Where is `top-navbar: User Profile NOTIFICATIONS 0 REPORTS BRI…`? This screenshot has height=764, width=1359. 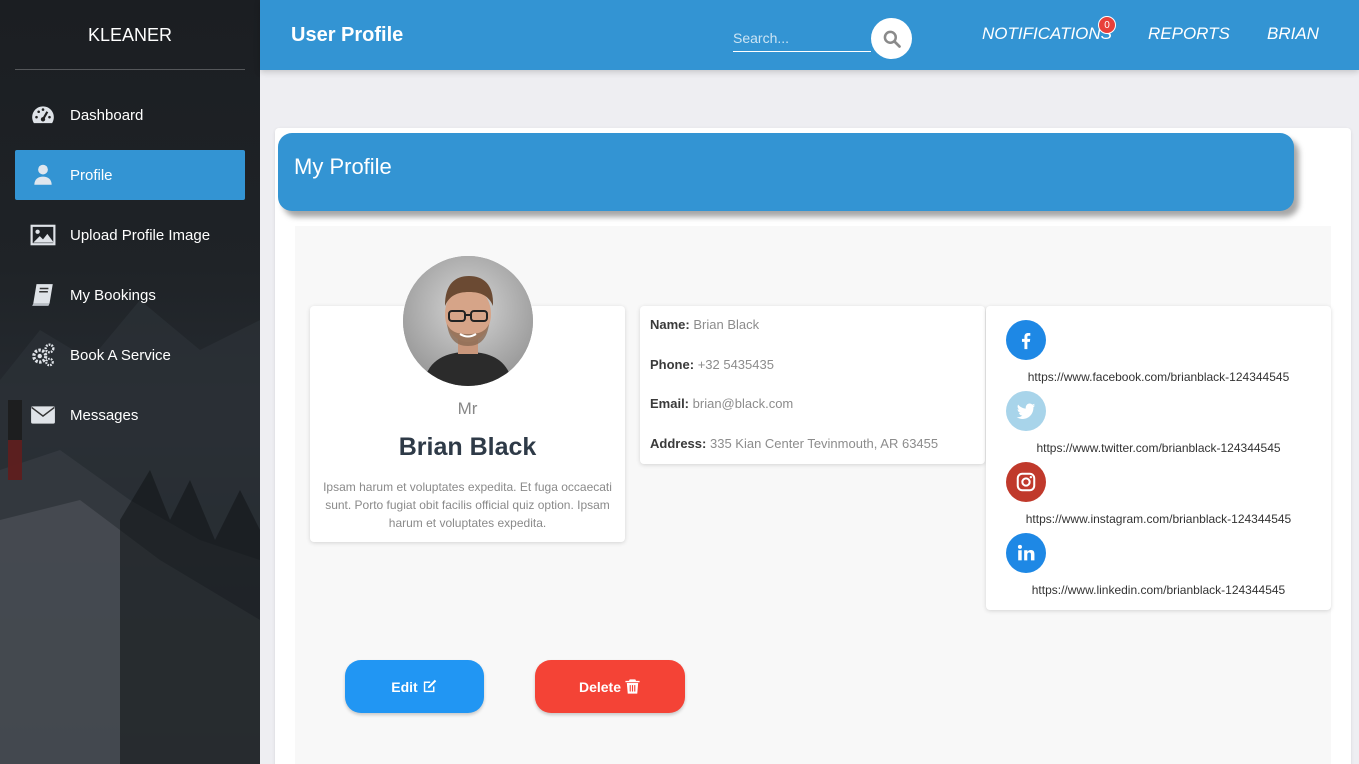 top-navbar: User Profile NOTIFICATIONS 0 REPORTS BRI… is located at coordinates (809, 35).